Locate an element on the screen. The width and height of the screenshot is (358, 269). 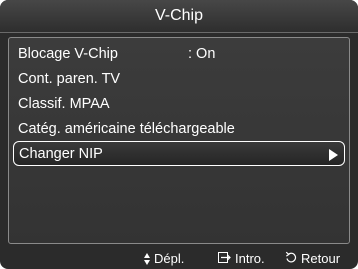
hint-return: Retour is located at coordinates (312, 258).